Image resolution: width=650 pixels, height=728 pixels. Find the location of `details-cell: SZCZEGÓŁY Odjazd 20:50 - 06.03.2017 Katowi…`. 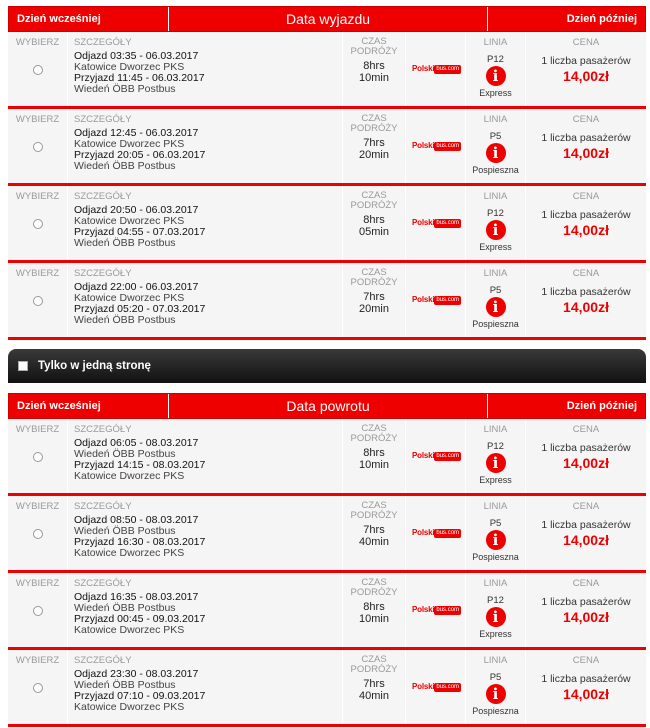

details-cell: SZCZEGÓŁY Odjazd 20:50 - 06.03.2017 Katowi… is located at coordinates (205, 223).